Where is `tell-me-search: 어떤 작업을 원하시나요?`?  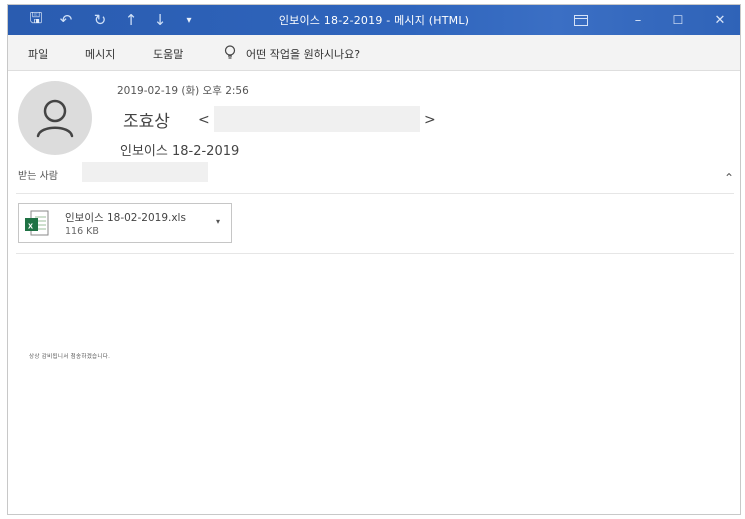
tell-me-search: 어떤 작업을 원하시나요? is located at coordinates (303, 54).